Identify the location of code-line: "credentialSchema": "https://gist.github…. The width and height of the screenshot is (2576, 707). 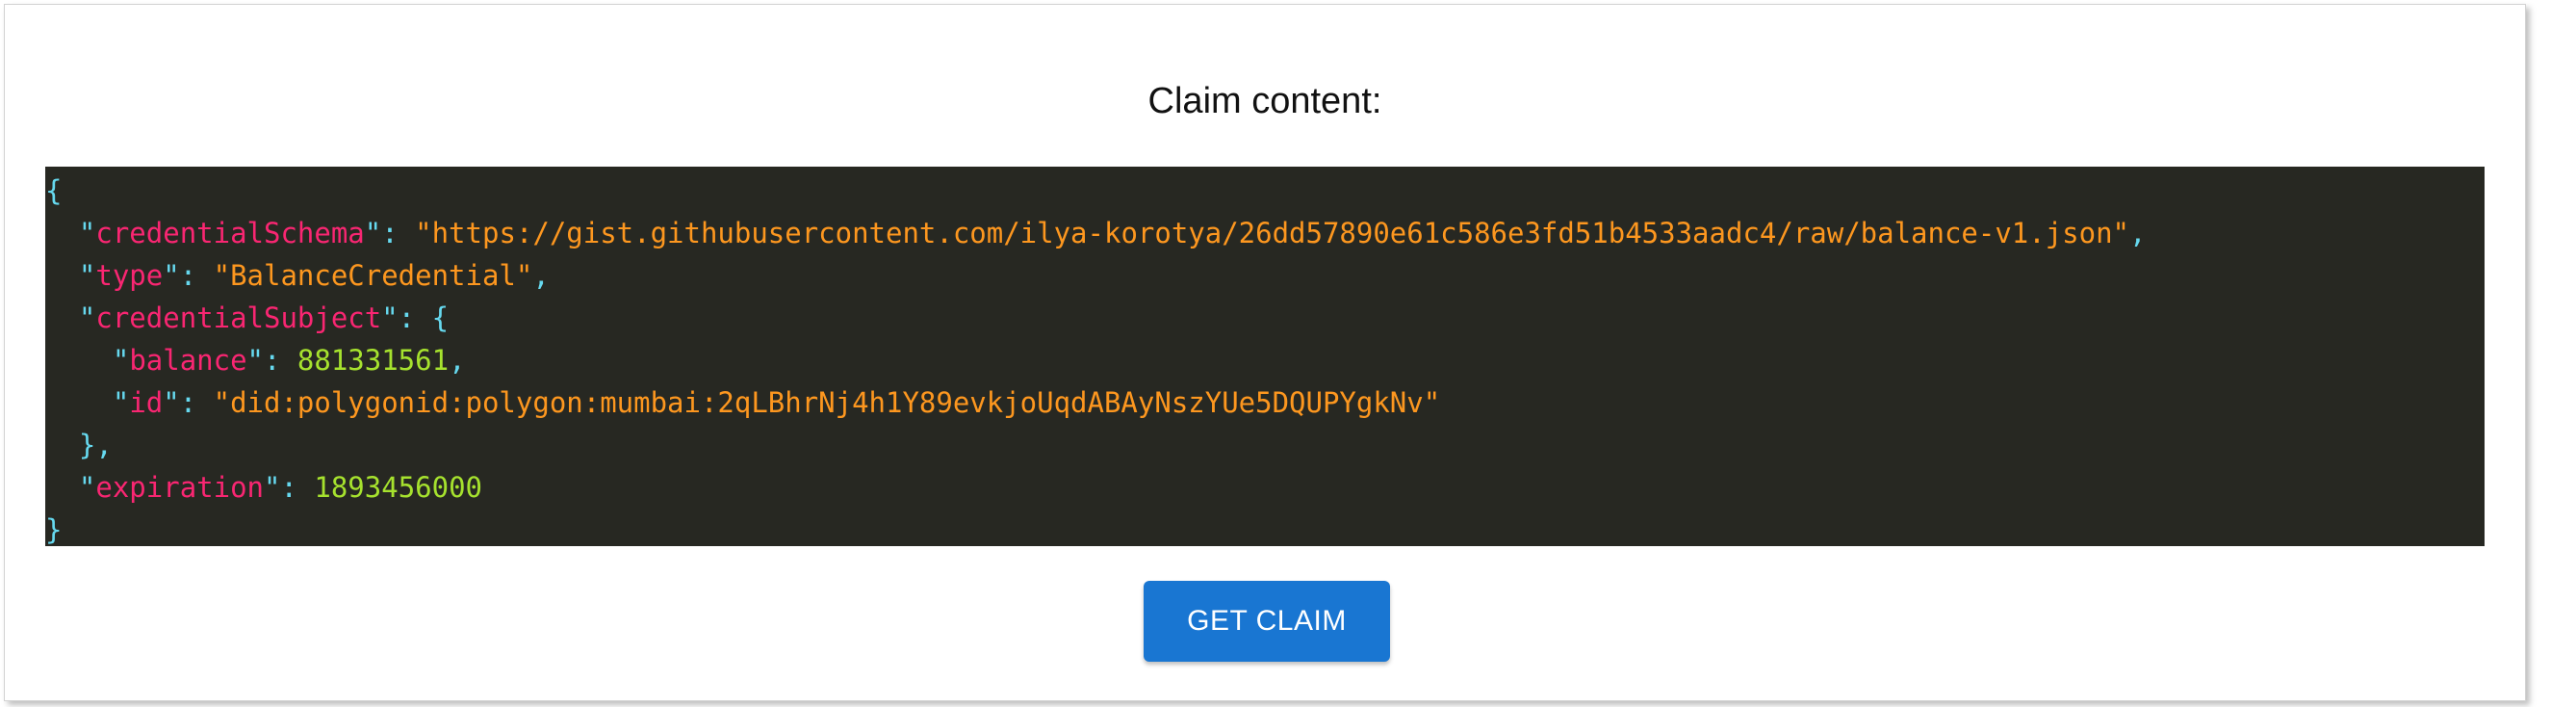
(1265, 233).